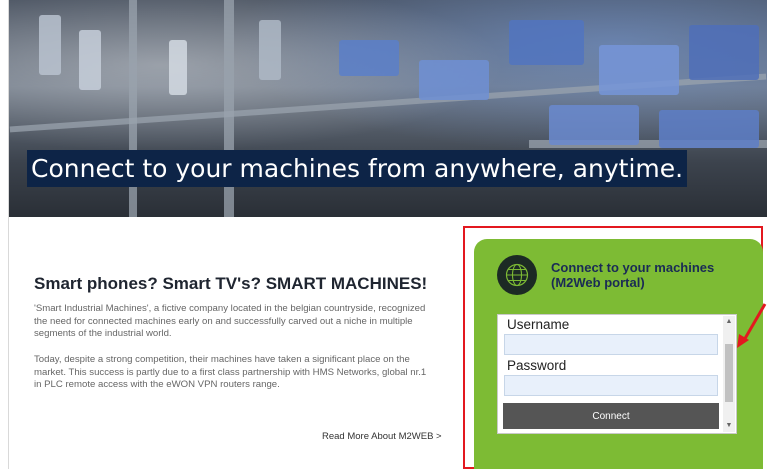 The image size is (767, 469). What do you see at coordinates (517, 275) in the screenshot?
I see `globe-icon` at bounding box center [517, 275].